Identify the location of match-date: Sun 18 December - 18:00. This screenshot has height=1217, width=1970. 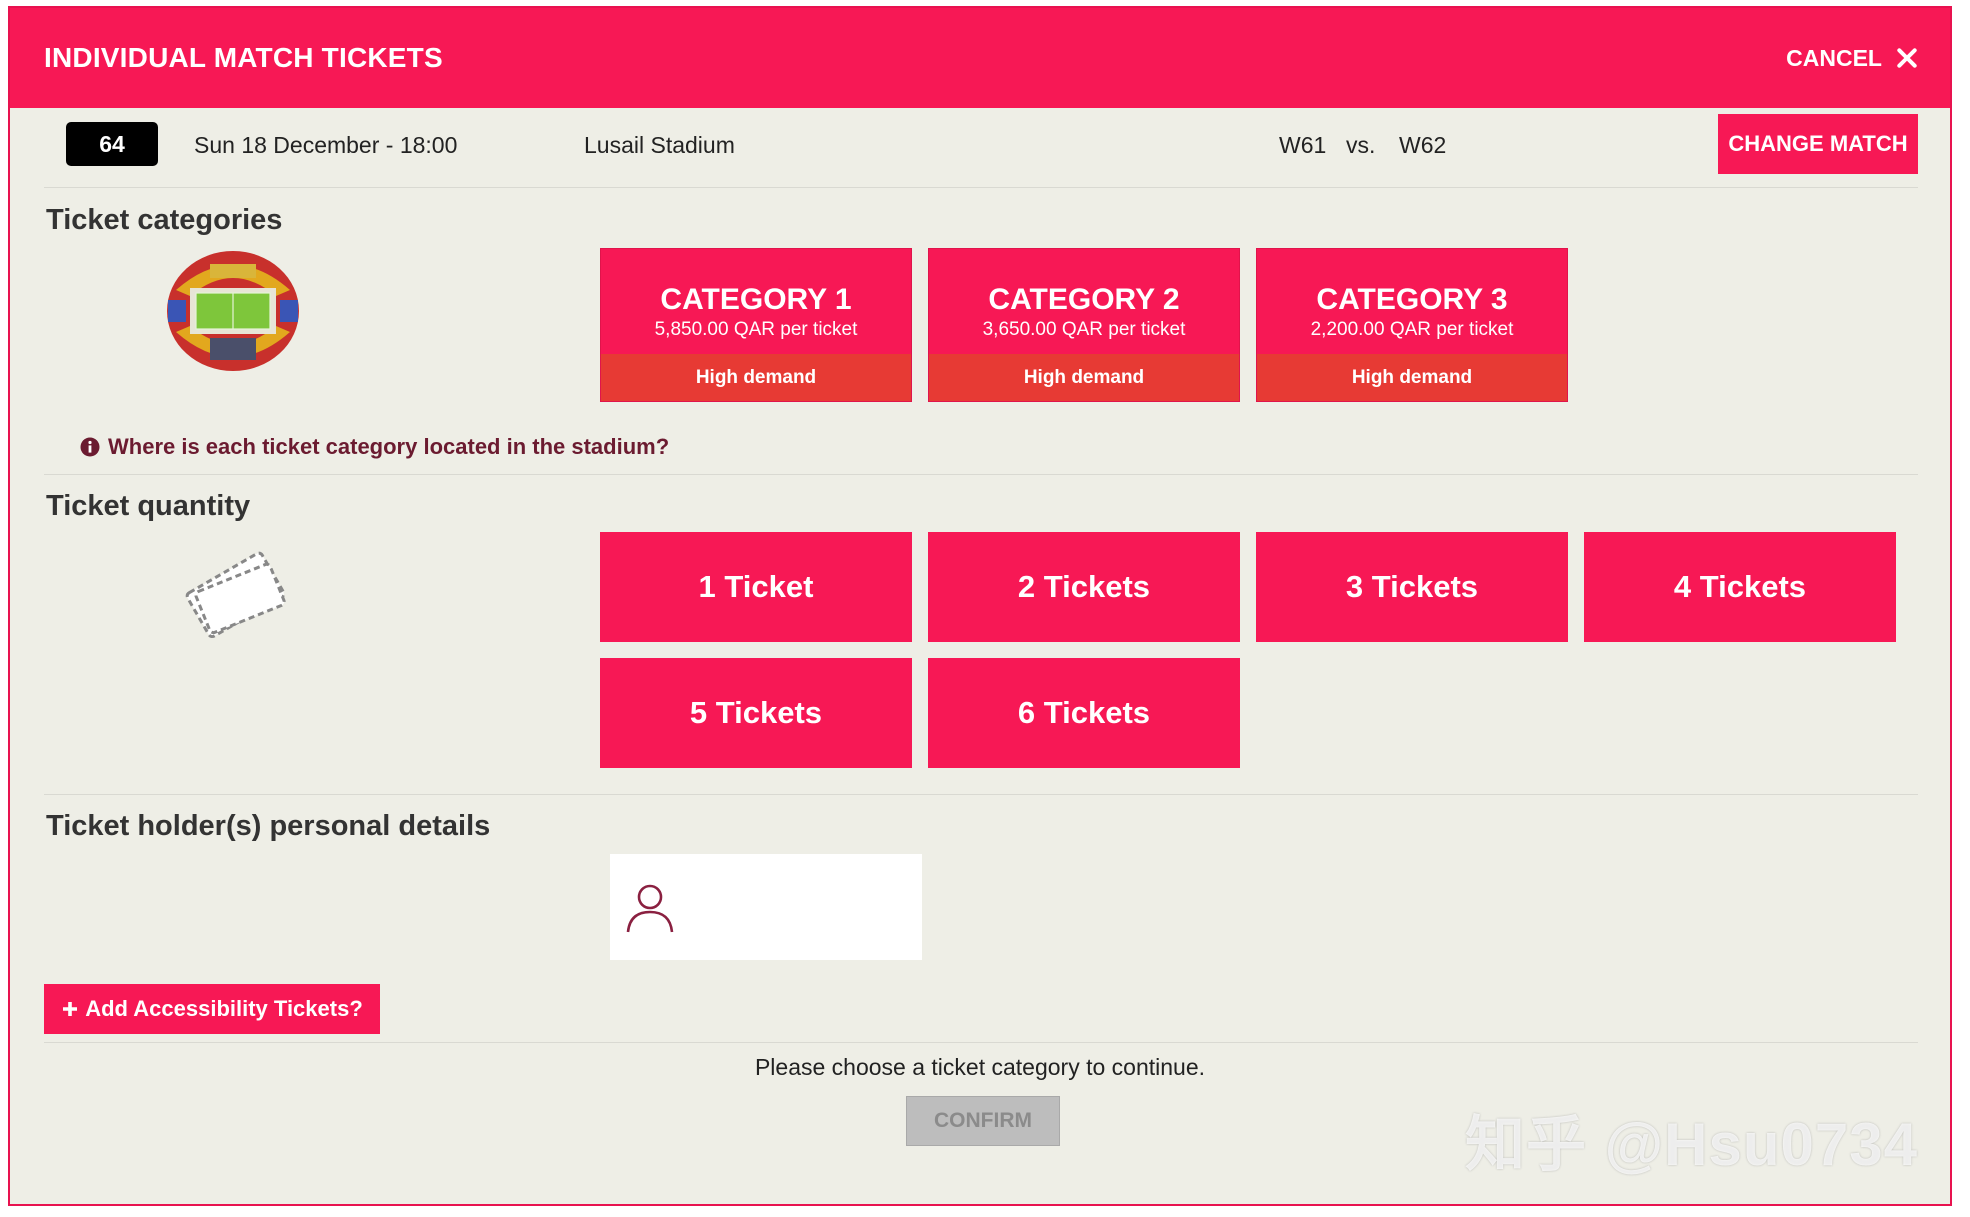
(326, 145).